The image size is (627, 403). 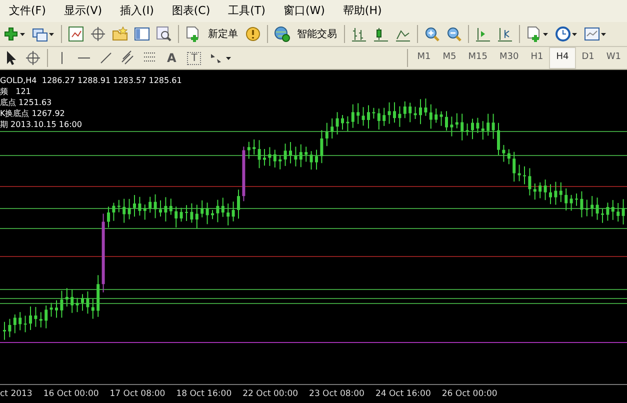 I want to click on axis-label: 16 Oct 00:00, so click(x=71, y=394).